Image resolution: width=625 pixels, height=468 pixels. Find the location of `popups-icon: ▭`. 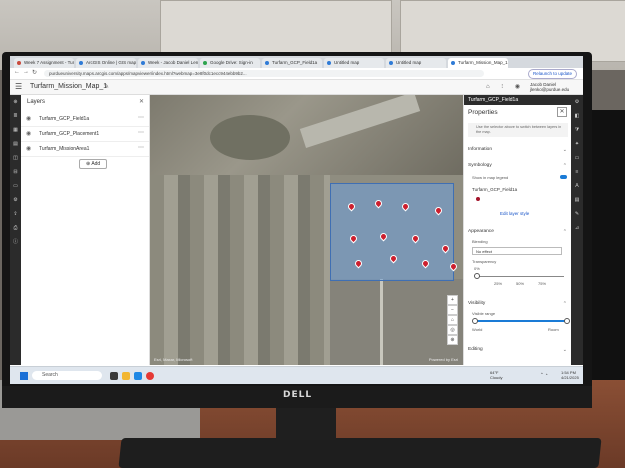

popups-icon: ▭ is located at coordinates (577, 158).